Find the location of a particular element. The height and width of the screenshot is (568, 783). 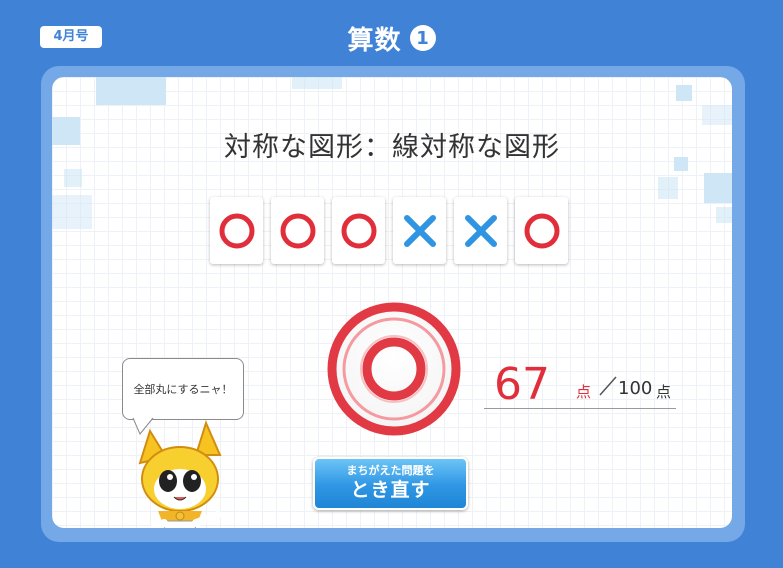

score-unit: 点 is located at coordinates (584, 392).